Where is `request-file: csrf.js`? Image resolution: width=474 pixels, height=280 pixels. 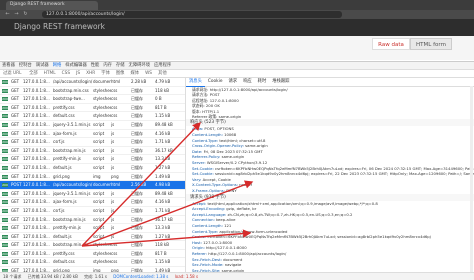
request-file: csrf.js is located at coordinates (59, 142).